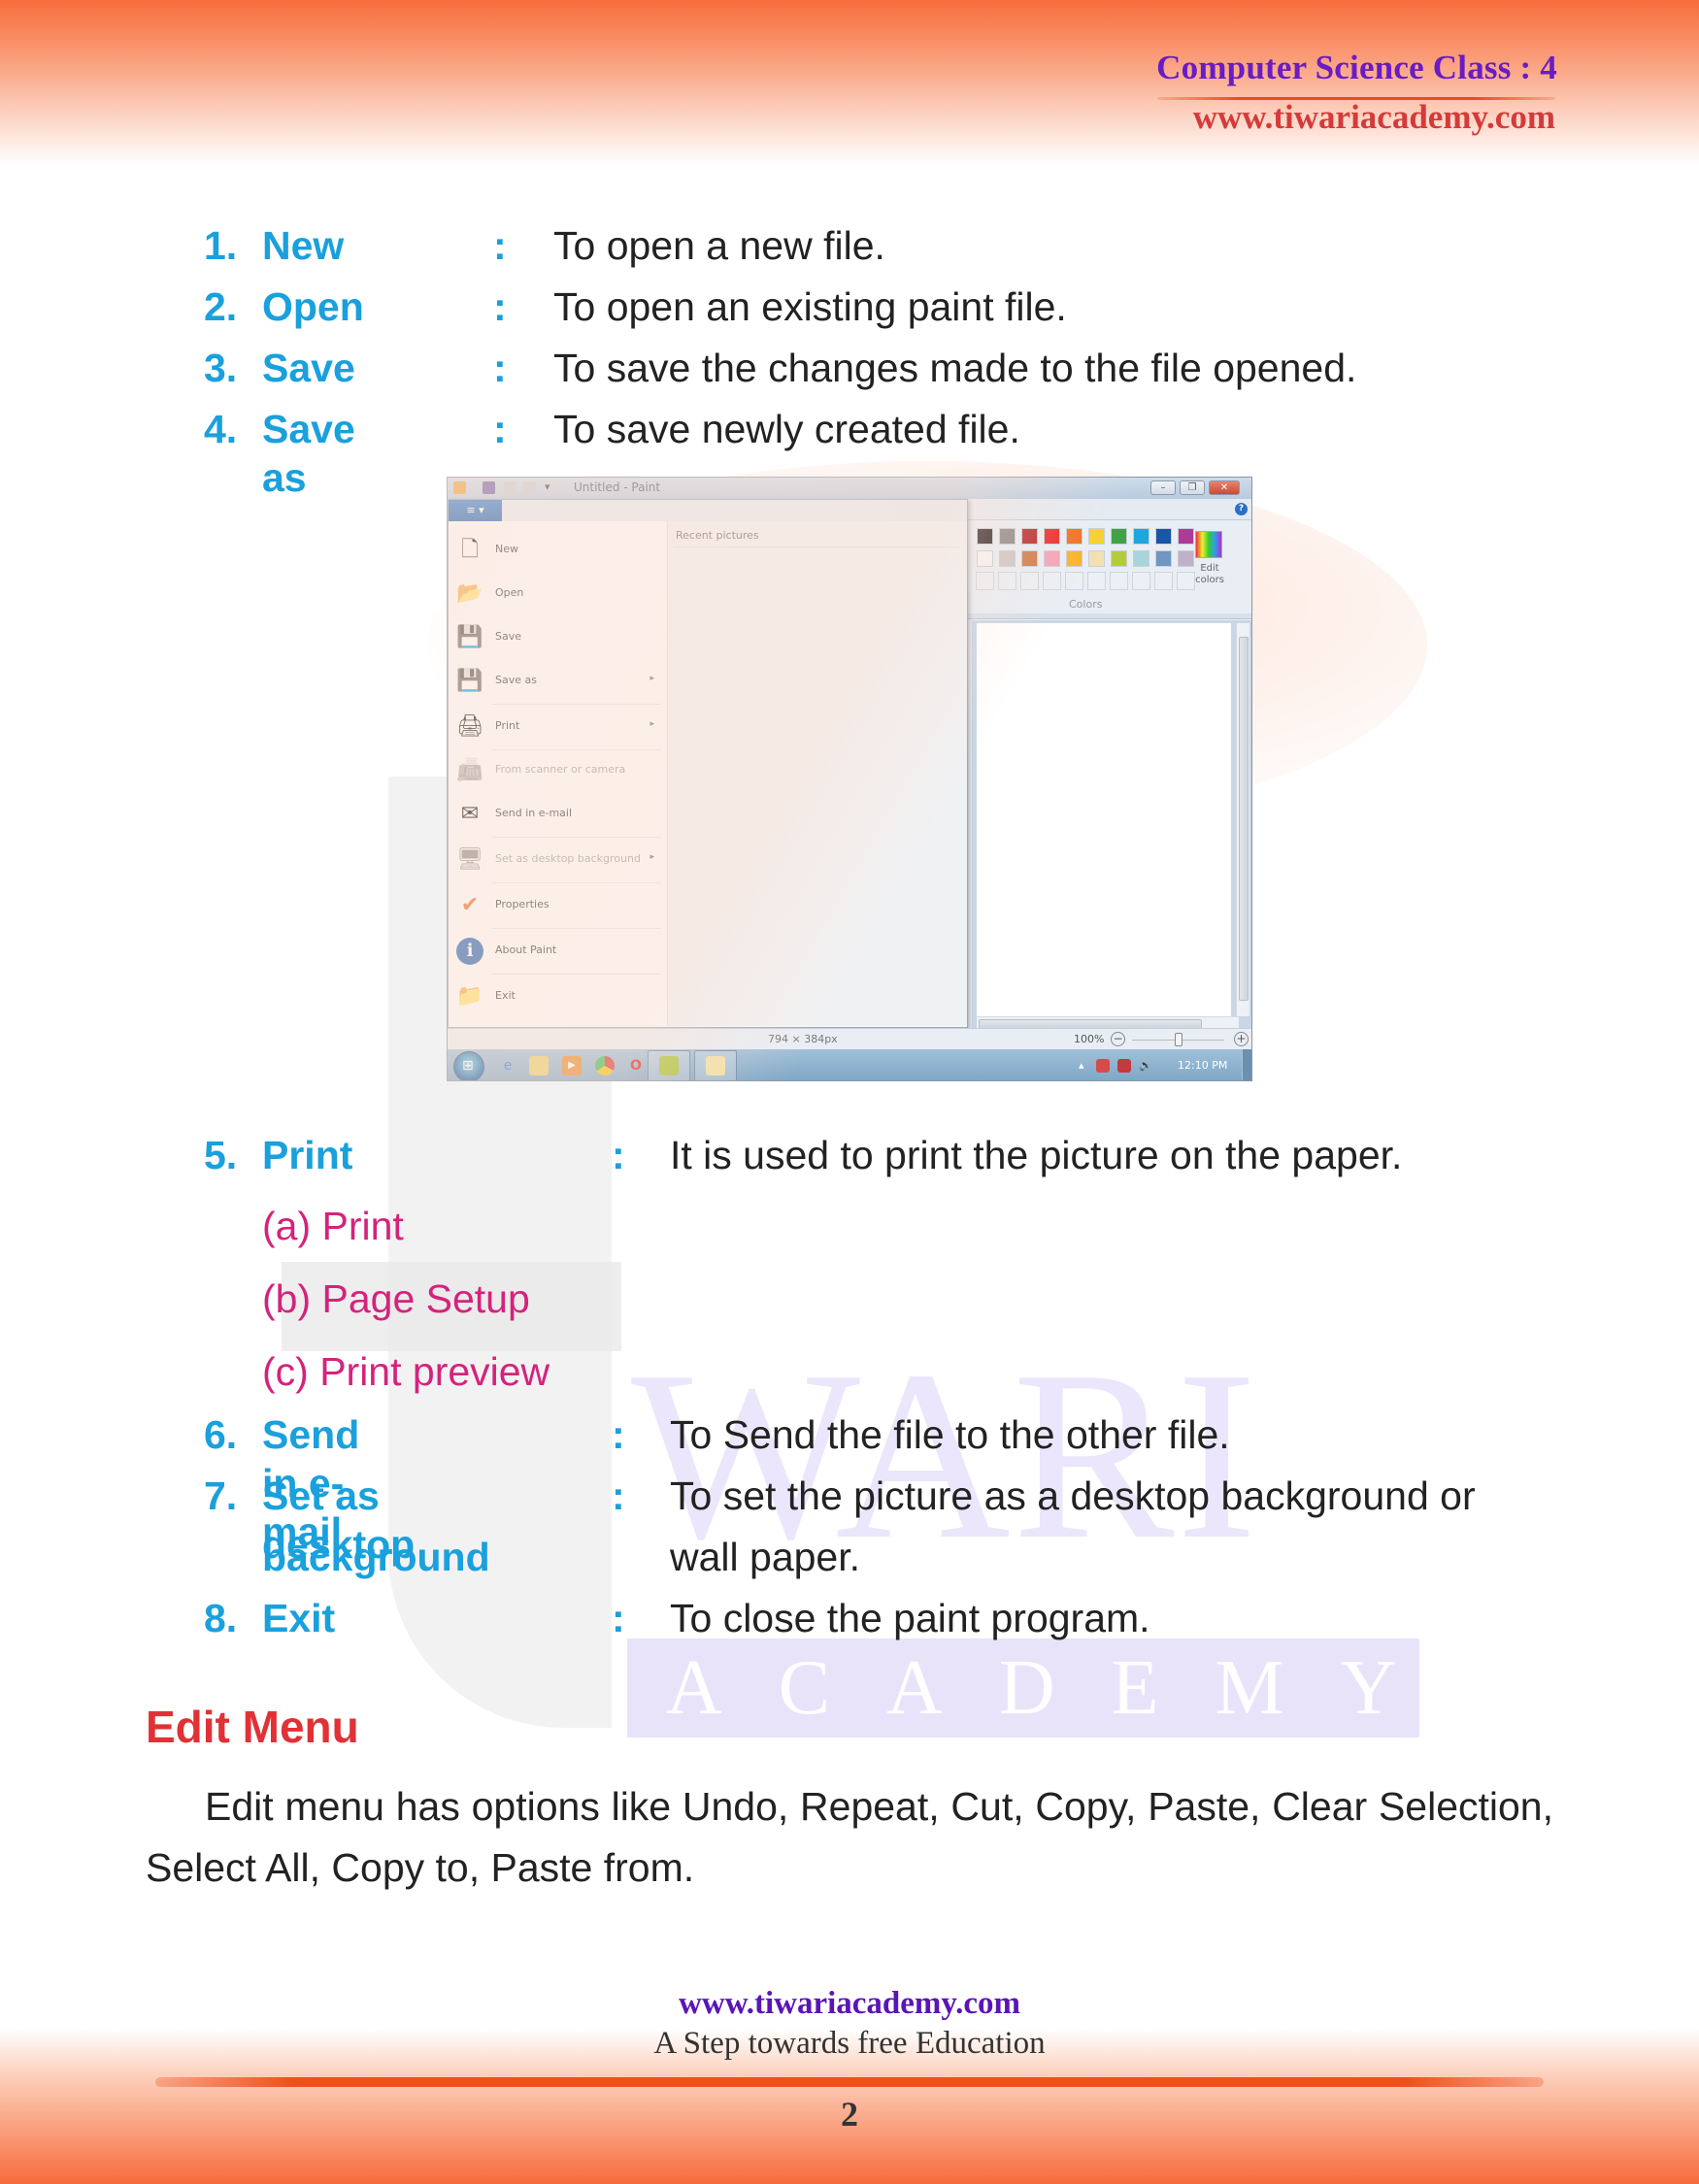  What do you see at coordinates (1202, 1065) in the screenshot?
I see `taskbar-clock: 12:10 PM` at bounding box center [1202, 1065].